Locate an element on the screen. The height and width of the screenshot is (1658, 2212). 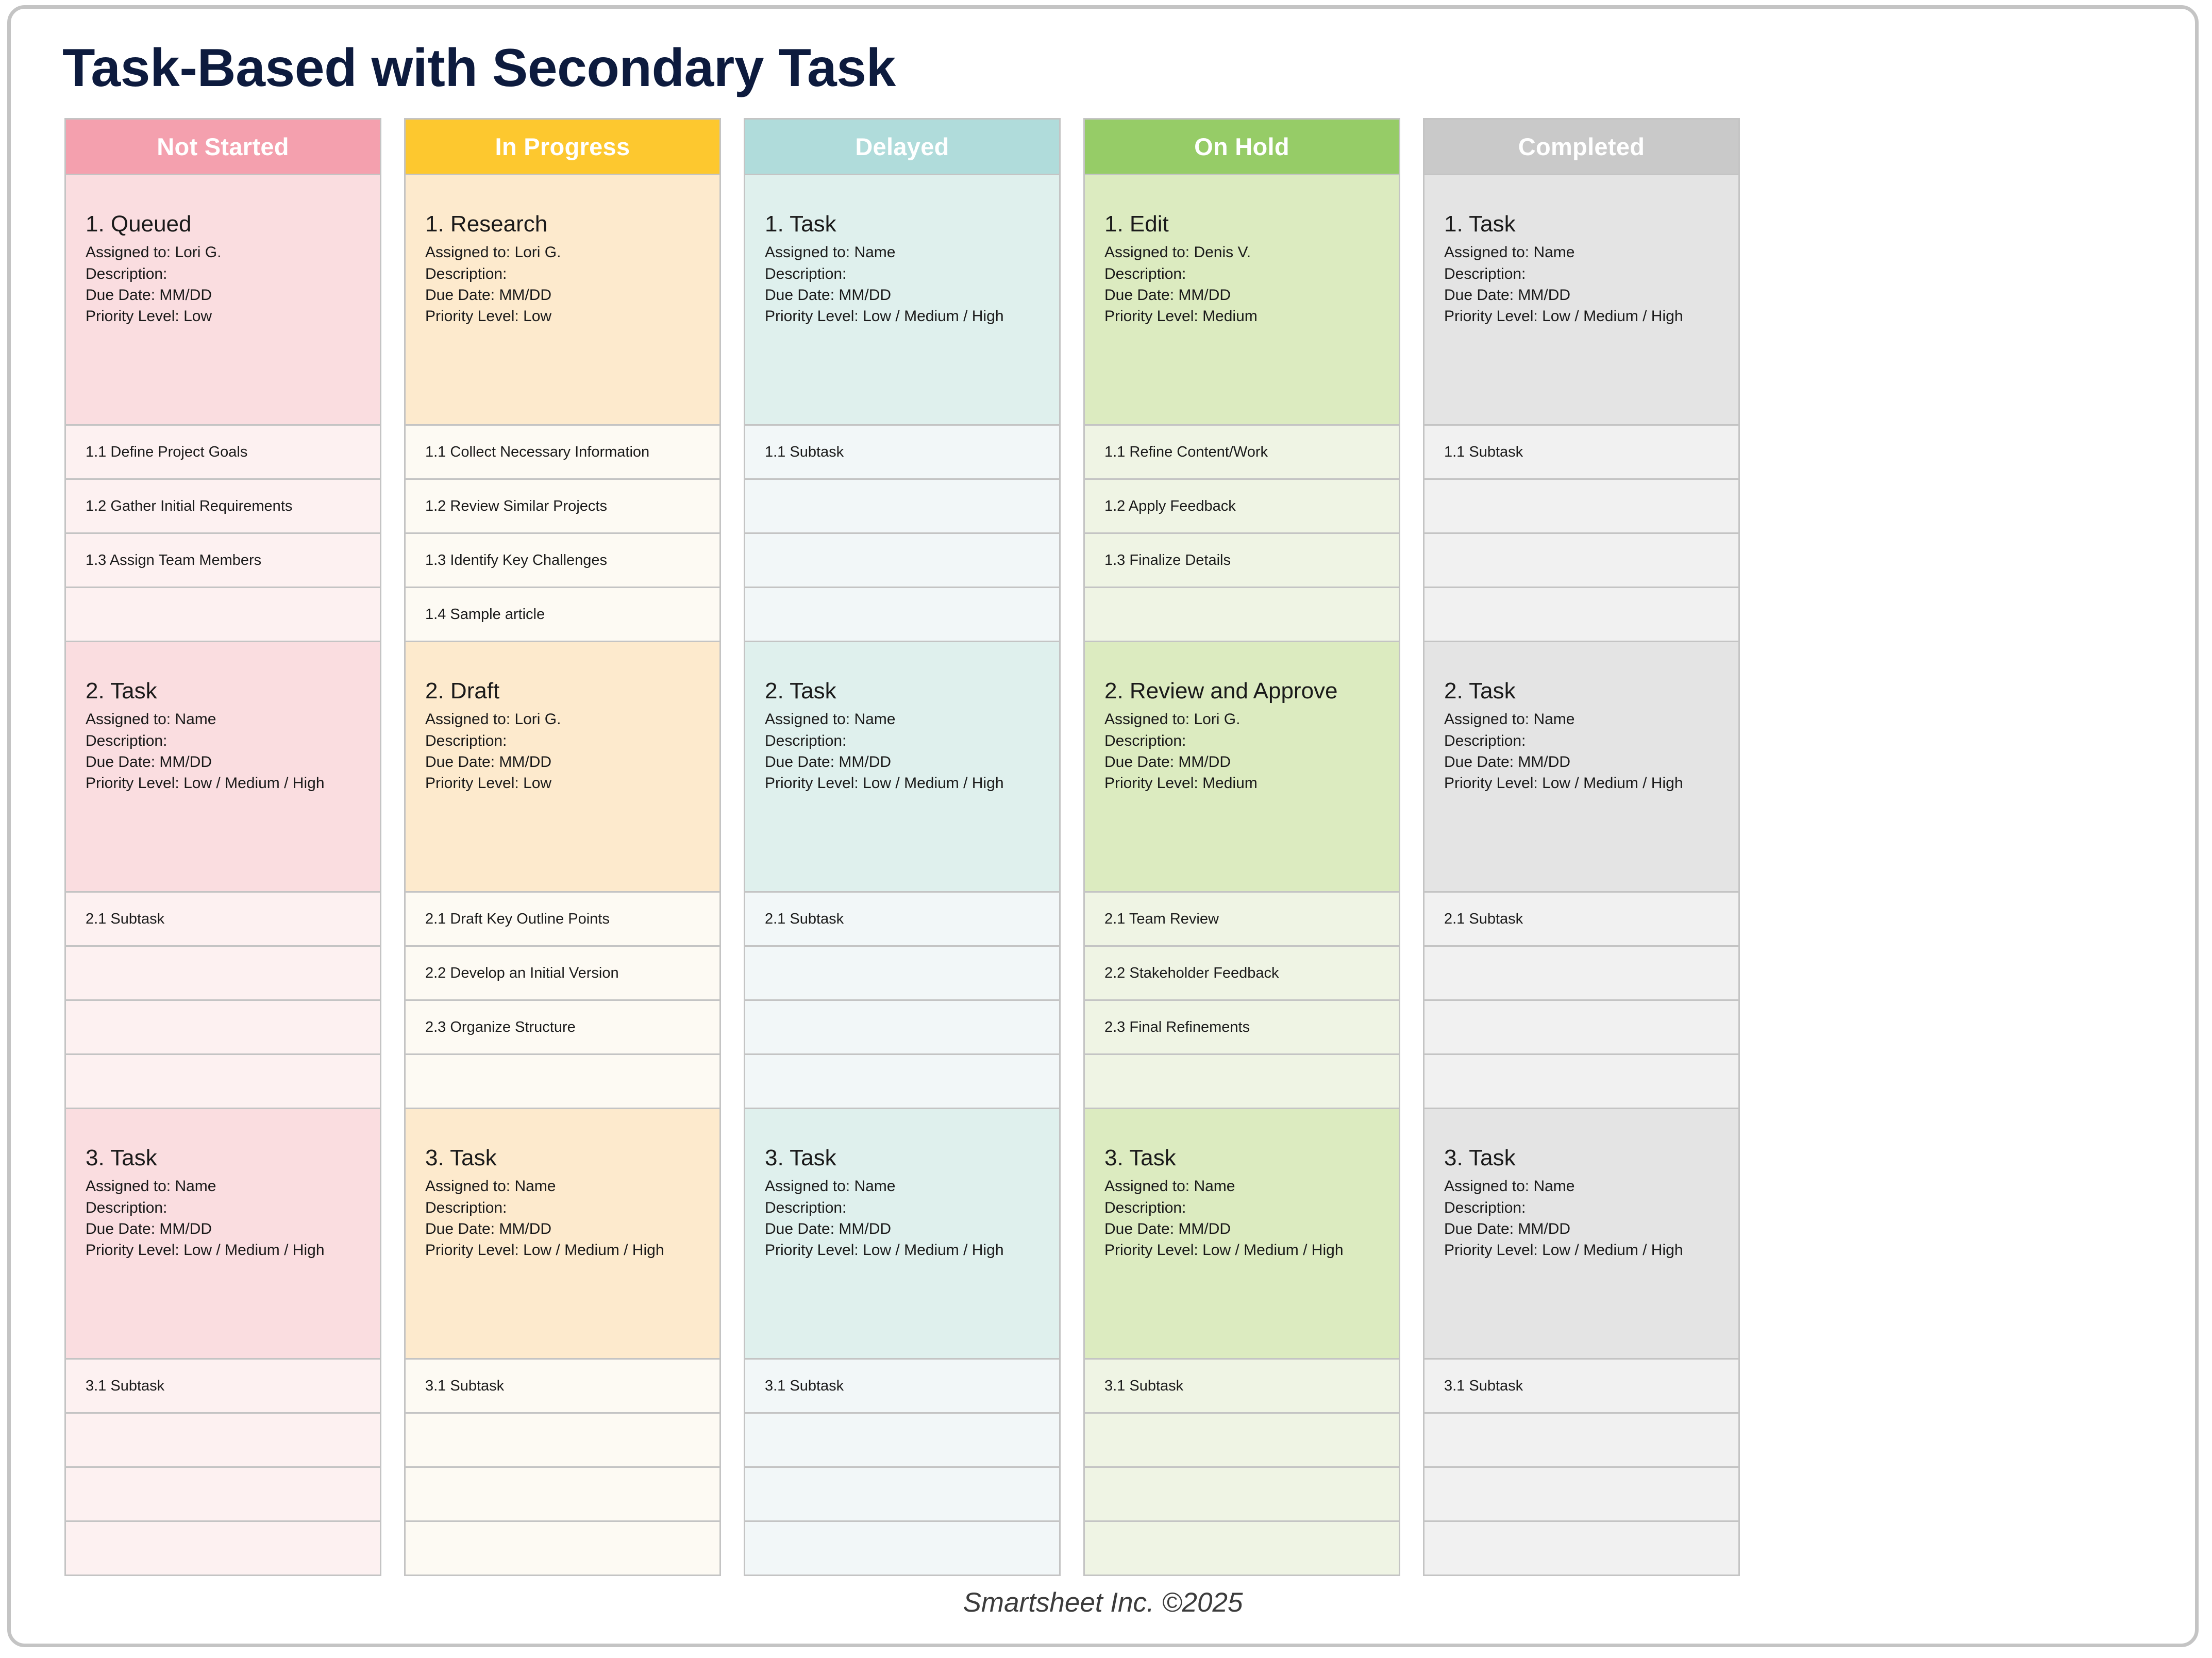
column-header-on-hold: On Hold is located at coordinates (1241, 147).